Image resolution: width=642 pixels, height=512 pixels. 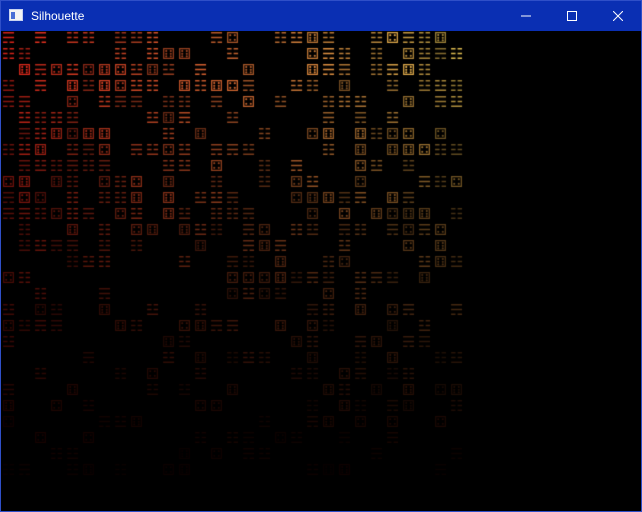 I want to click on close-button, so click(x=618, y=16).